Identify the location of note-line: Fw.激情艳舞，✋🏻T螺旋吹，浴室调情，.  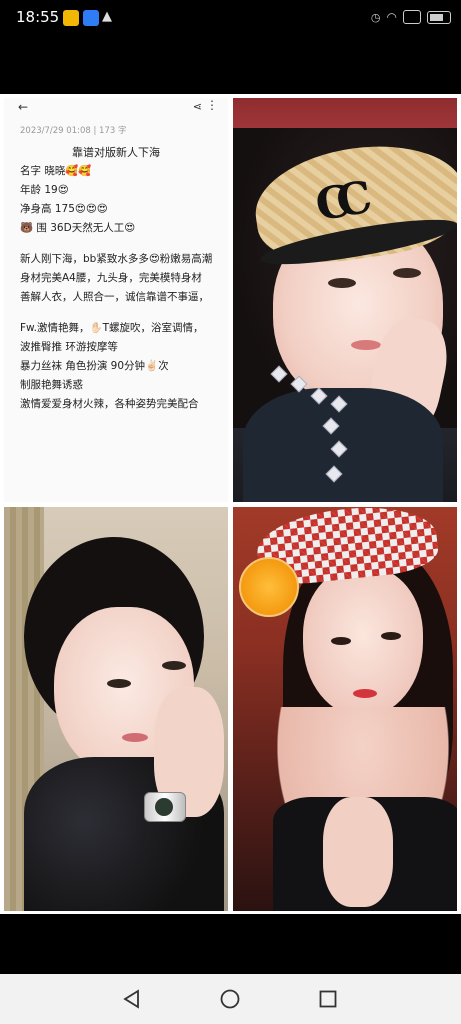
(112, 328).